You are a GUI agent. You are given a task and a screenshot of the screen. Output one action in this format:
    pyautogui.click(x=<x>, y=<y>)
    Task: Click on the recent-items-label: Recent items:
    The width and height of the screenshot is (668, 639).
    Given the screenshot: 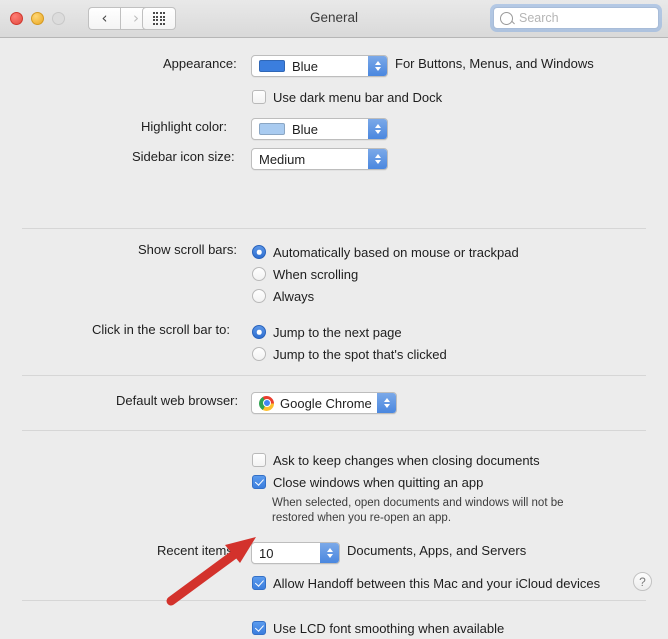 What is the action you would take?
    pyautogui.click(x=197, y=550)
    